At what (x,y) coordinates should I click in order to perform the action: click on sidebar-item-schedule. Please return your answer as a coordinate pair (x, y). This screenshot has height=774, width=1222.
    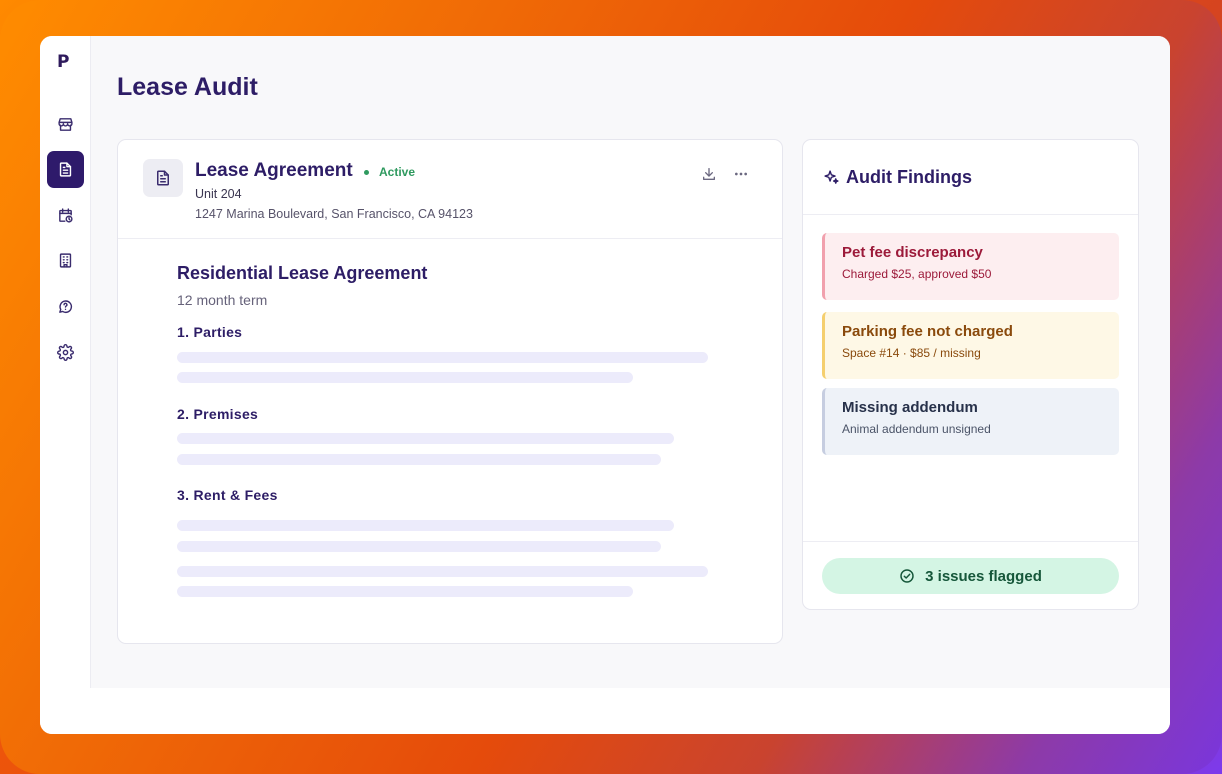
    Looking at the image, I should click on (65, 215).